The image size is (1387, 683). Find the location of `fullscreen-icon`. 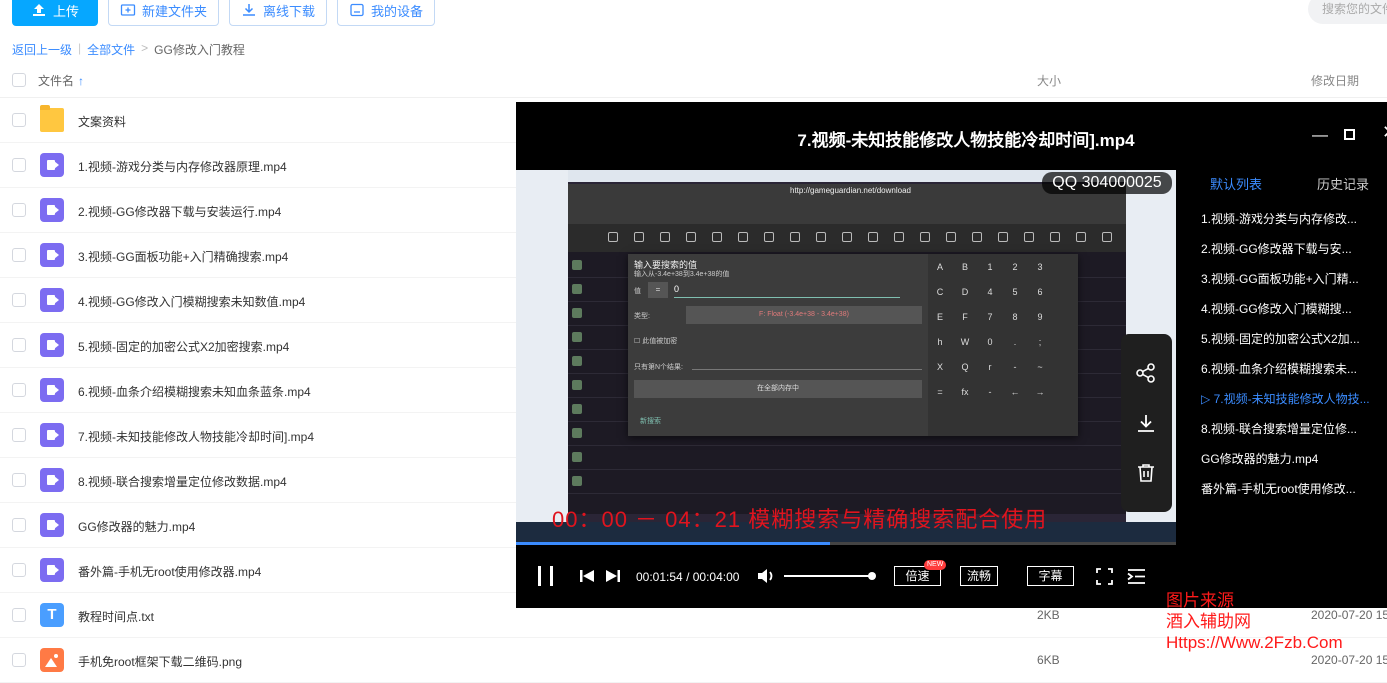

fullscreen-icon is located at coordinates (1104, 576).